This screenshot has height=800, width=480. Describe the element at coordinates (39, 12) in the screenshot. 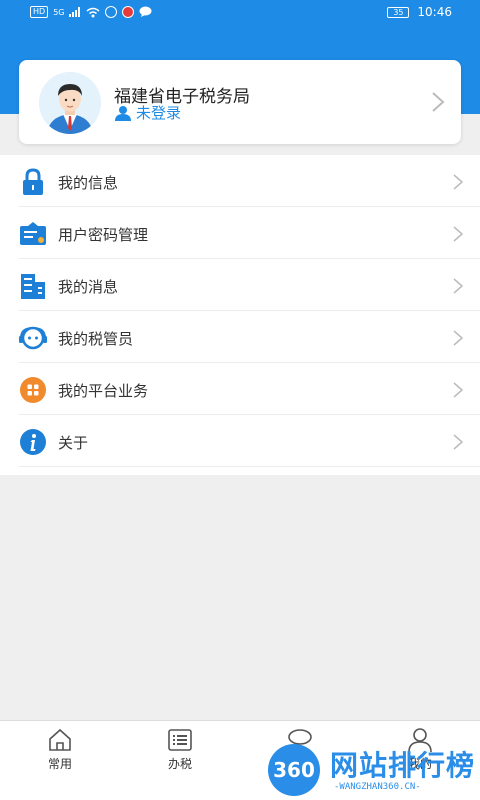

I see `network-label: HD` at that location.